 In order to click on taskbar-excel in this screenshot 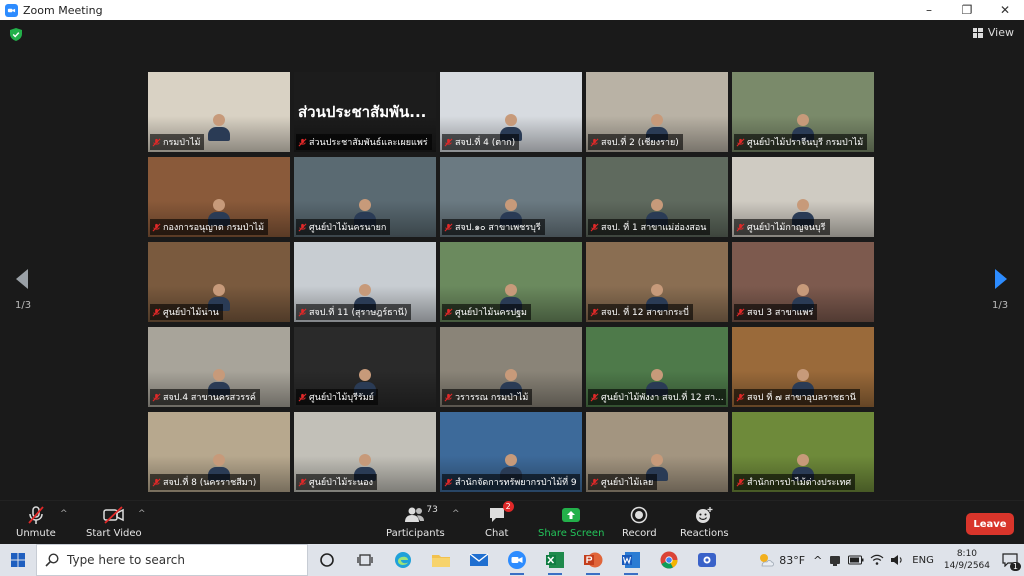, I will do `click(555, 560)`.